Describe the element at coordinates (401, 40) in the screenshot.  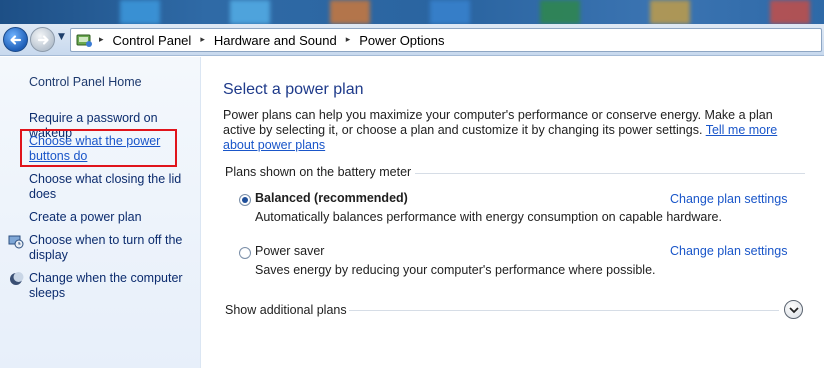
I see `breadcrumb-power-options: Power Options` at that location.